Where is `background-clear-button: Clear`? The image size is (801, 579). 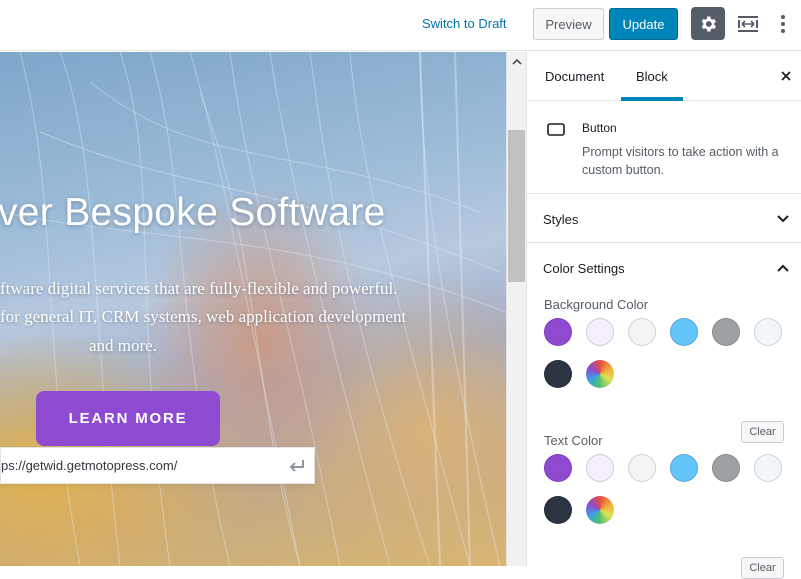 background-clear-button: Clear is located at coordinates (762, 432).